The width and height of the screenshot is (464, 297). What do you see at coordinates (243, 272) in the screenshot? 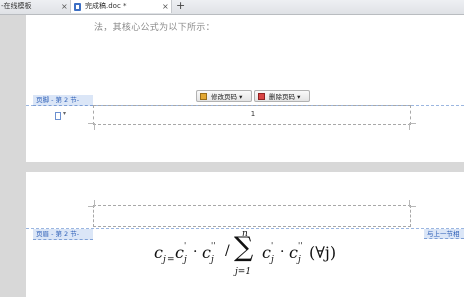
I see `formula-lower-limit: j=1` at bounding box center [243, 272].